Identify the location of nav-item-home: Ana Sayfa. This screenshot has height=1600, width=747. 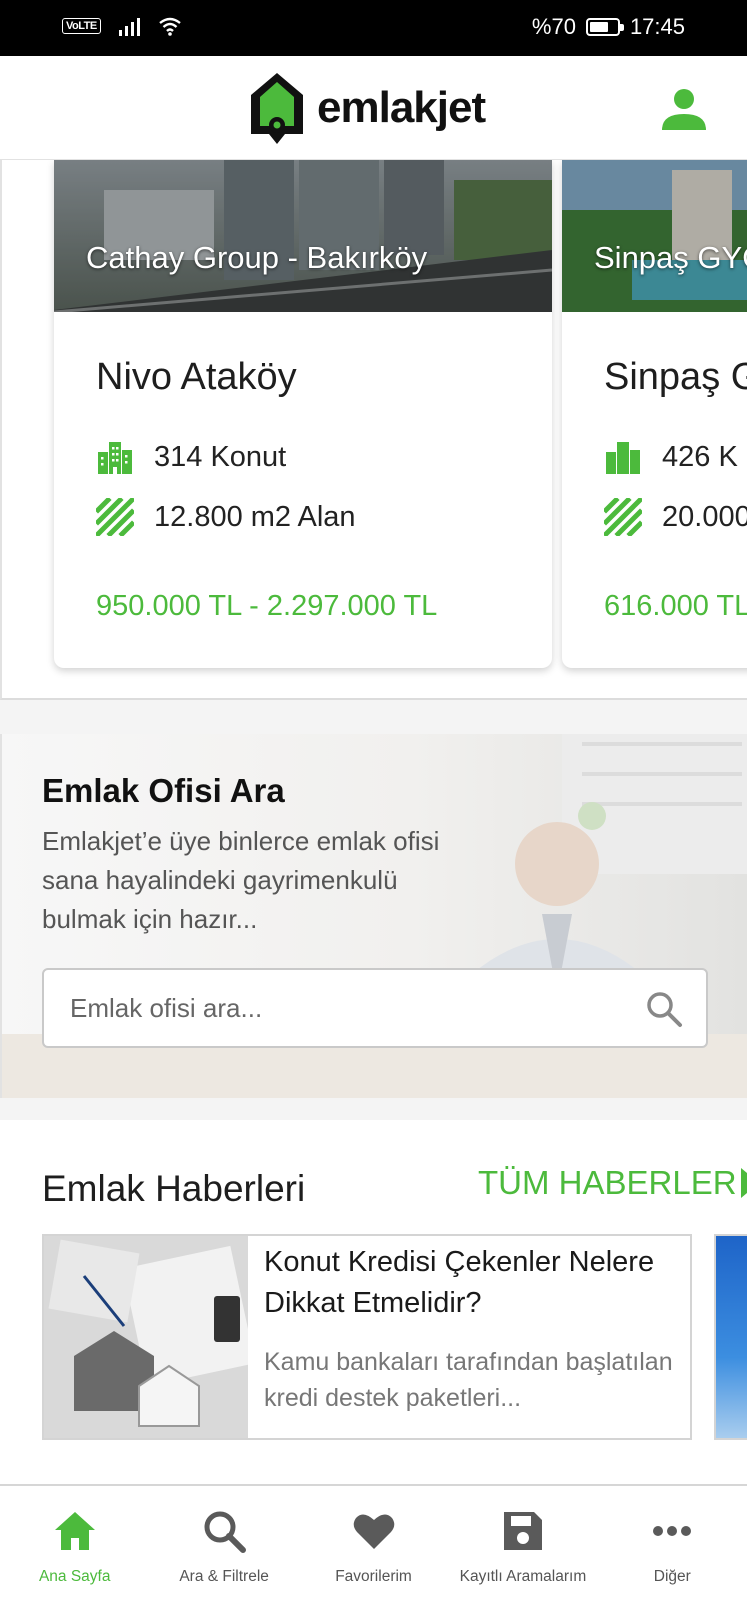
(74, 1543).